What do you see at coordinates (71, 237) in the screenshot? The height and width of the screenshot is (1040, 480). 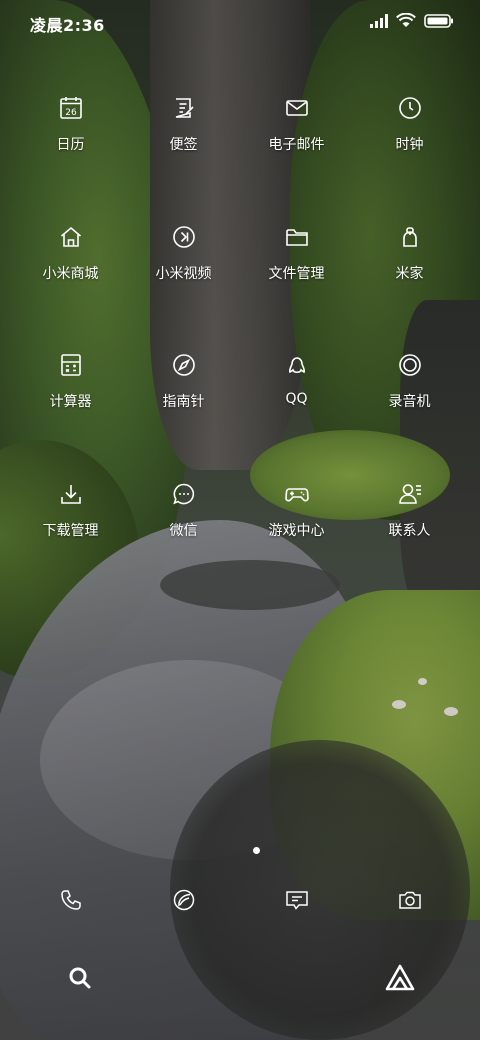 I see `store-icon` at bounding box center [71, 237].